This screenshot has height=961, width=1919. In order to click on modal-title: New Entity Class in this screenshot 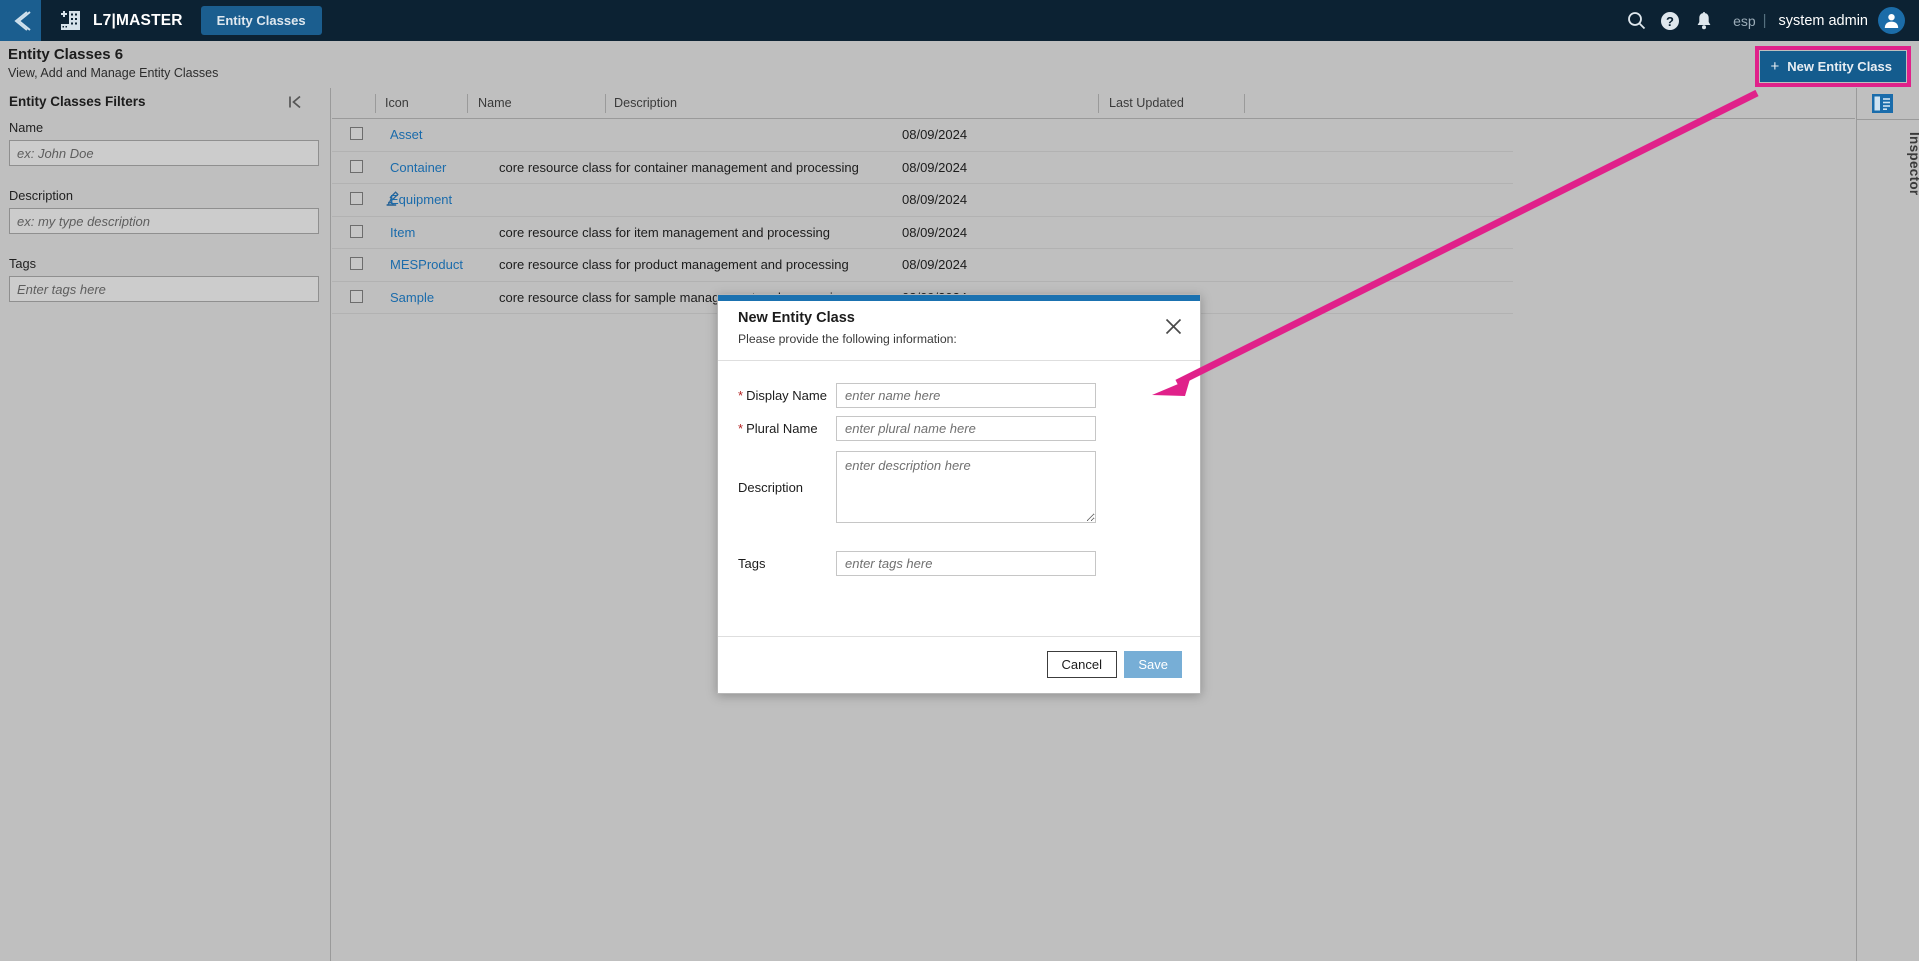, I will do `click(796, 318)`.